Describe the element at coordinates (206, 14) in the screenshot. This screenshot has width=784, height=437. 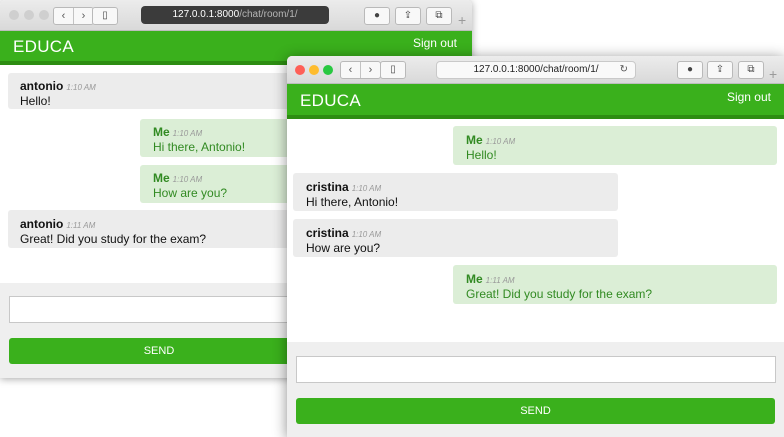
I see `url-host: 127.0.0.1:8000` at that location.